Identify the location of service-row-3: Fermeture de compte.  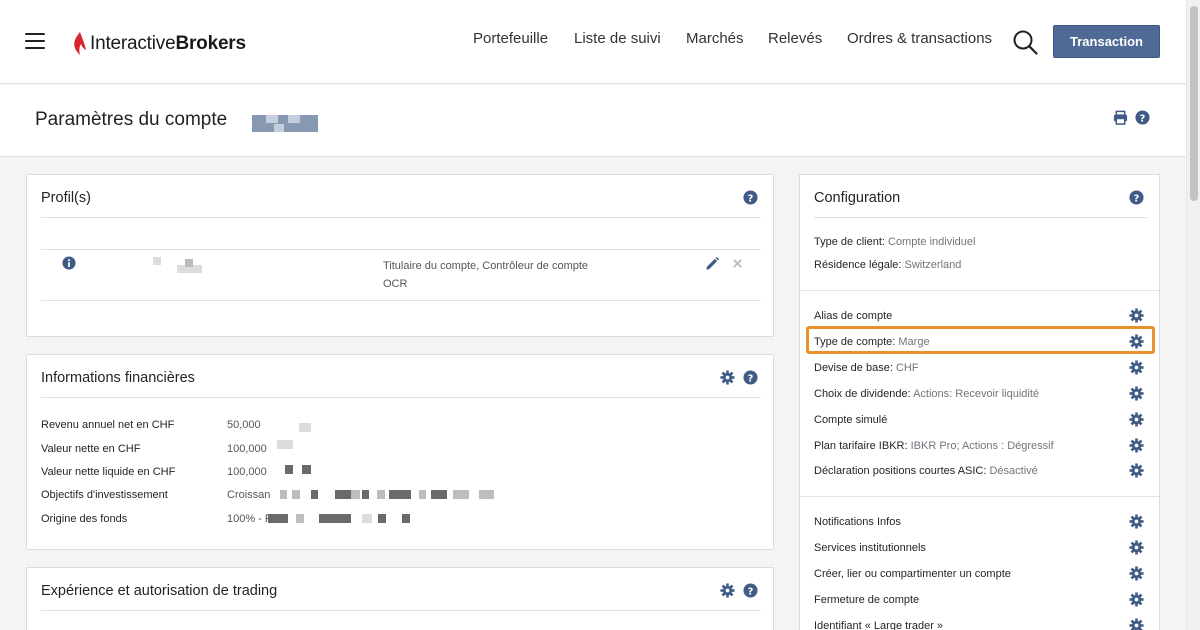
(866, 600).